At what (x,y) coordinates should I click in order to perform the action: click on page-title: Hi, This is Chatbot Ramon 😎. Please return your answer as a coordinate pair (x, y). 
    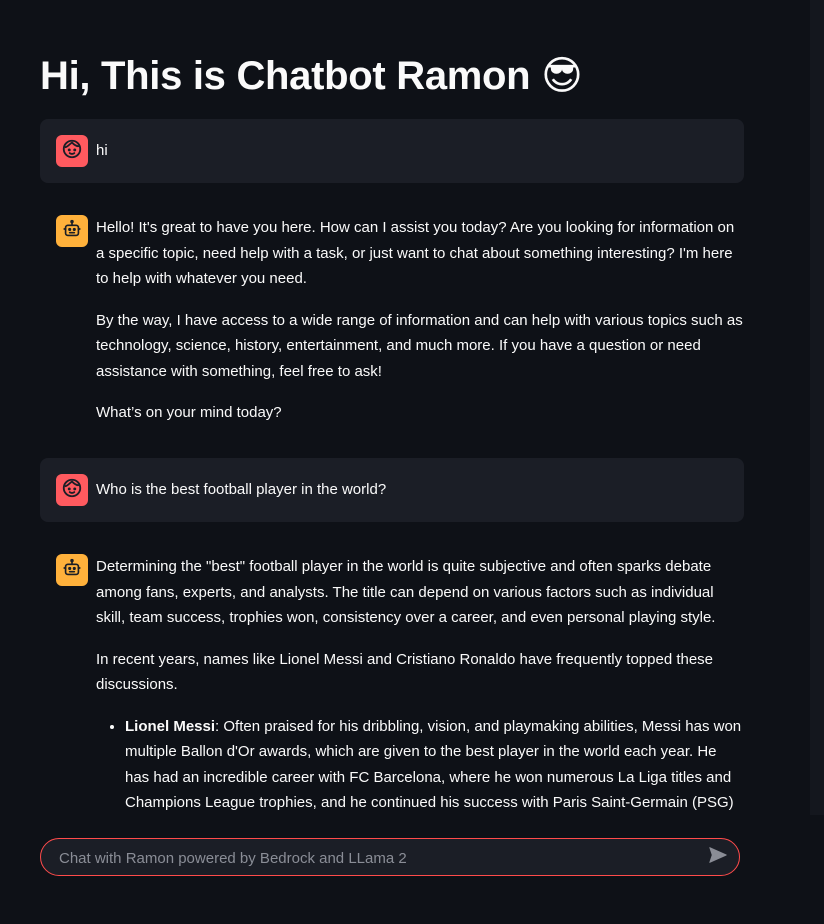
    Looking at the image, I should click on (311, 76).